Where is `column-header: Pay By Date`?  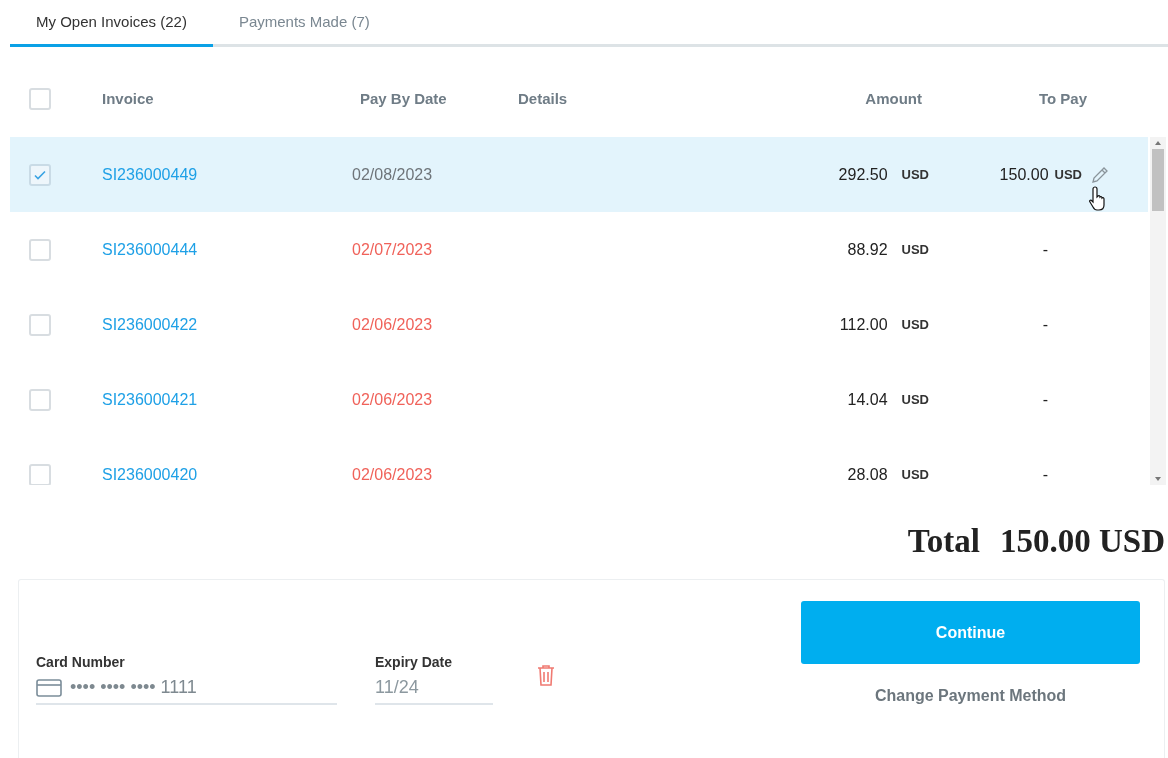 column-header: Pay By Date is located at coordinates (403, 98).